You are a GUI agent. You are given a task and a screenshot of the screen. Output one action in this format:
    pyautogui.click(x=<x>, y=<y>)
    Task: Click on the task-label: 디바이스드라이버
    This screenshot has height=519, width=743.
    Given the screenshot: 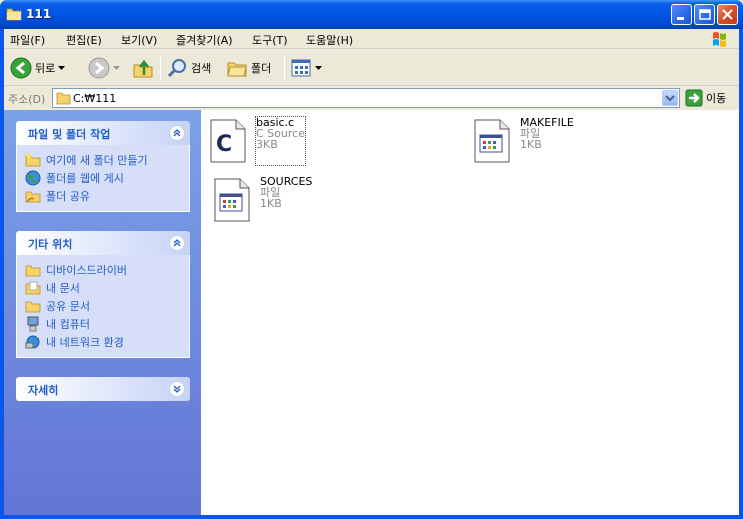 What is the action you would take?
    pyautogui.click(x=86, y=270)
    